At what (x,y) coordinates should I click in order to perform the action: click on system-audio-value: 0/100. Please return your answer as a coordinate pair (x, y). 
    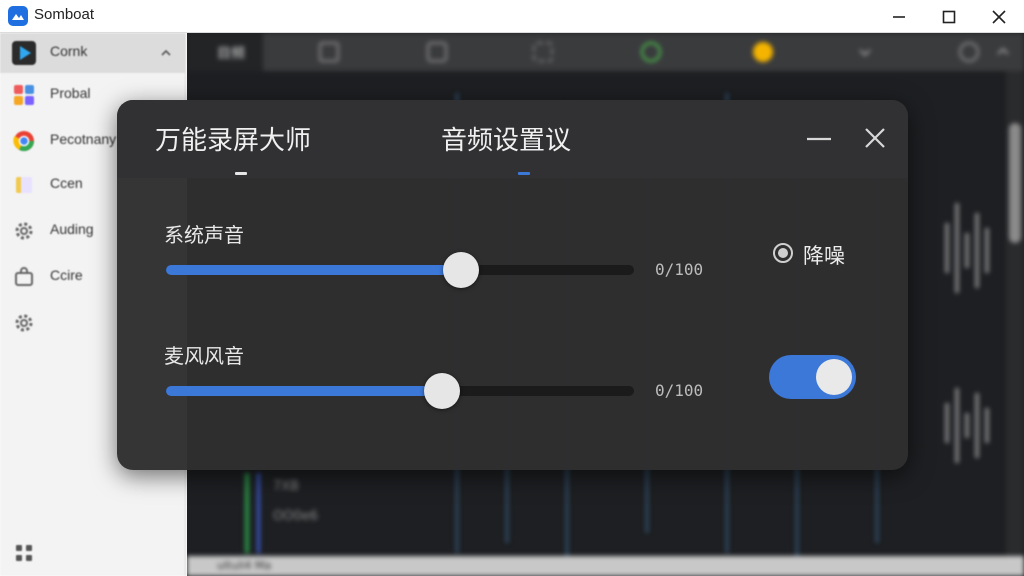
    Looking at the image, I should click on (679, 269).